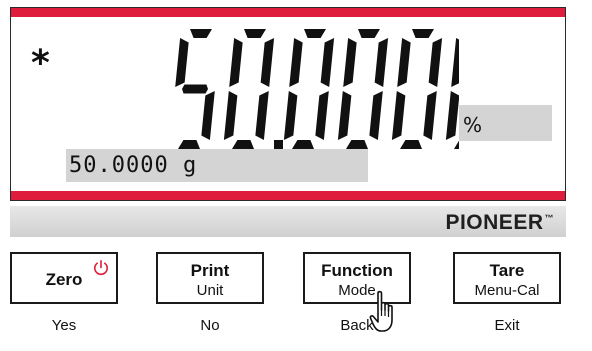 The width and height of the screenshot is (592, 351). I want to click on tare-hold-label: Exit, so click(507, 325).